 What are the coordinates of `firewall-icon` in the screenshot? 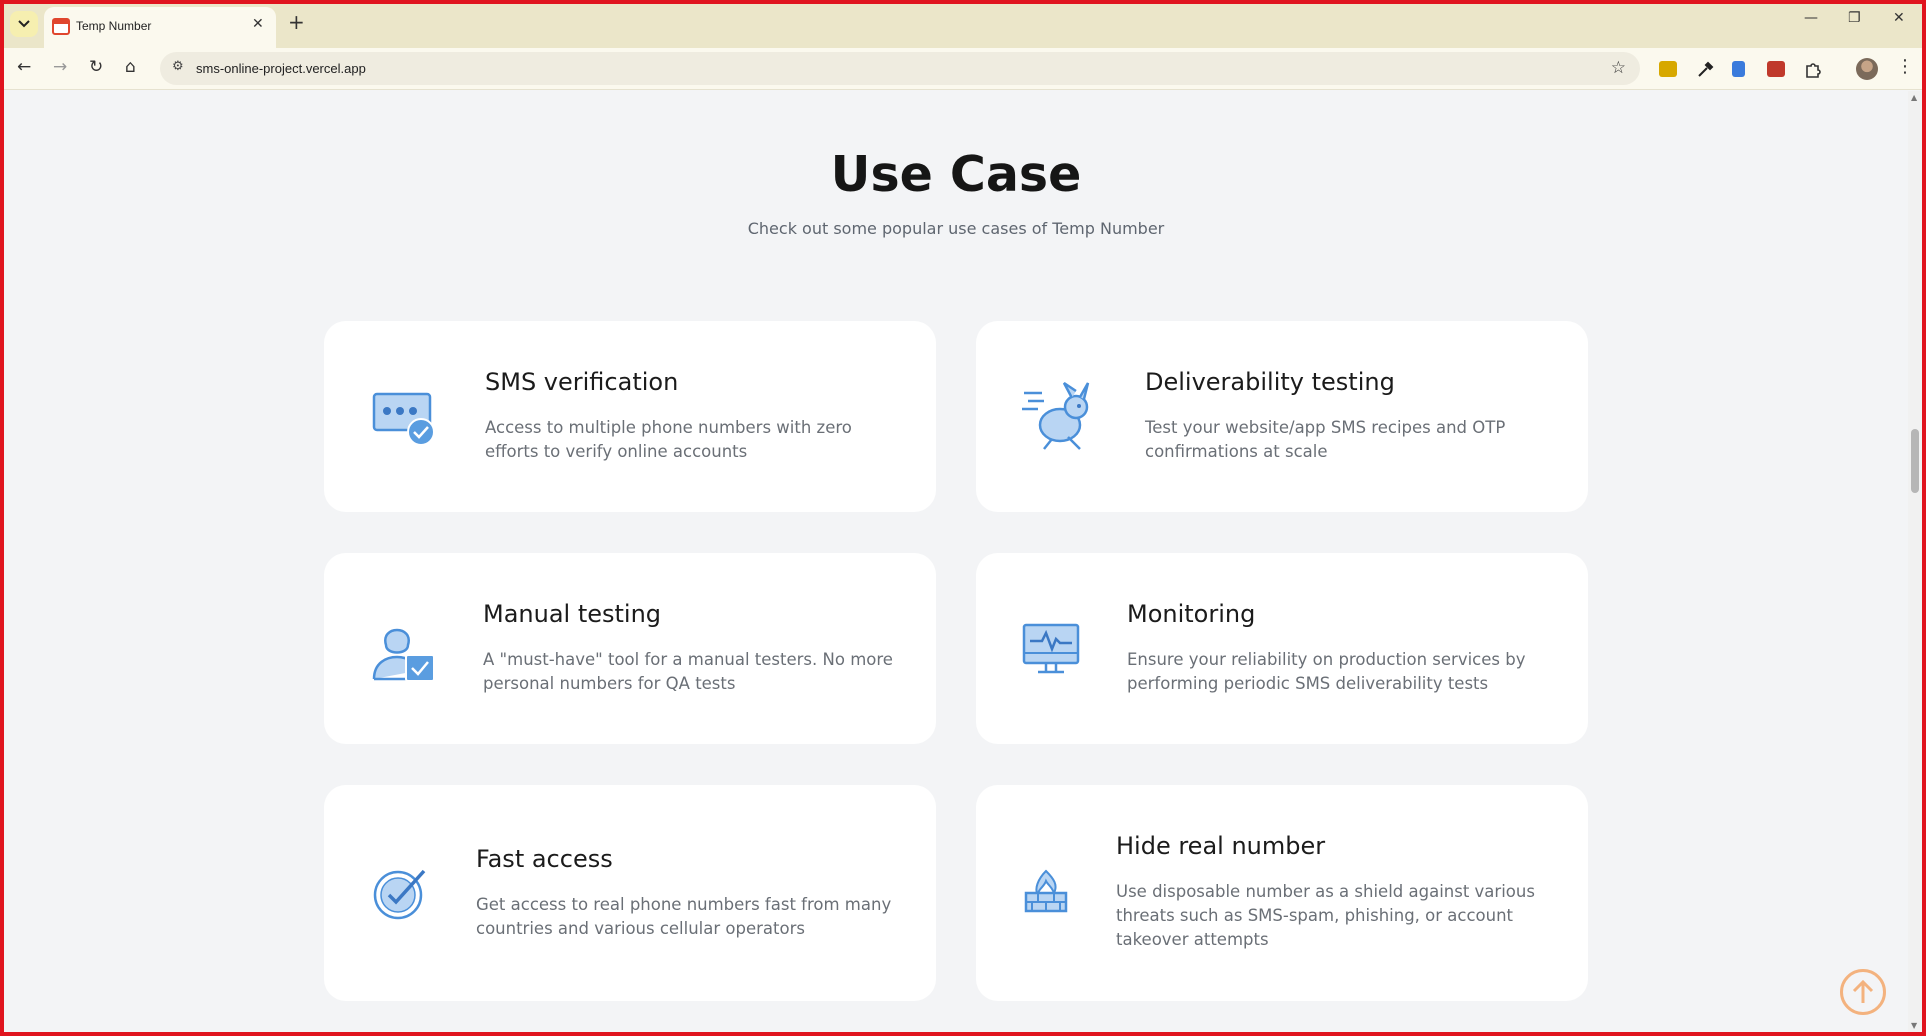 It's located at (1046, 891).